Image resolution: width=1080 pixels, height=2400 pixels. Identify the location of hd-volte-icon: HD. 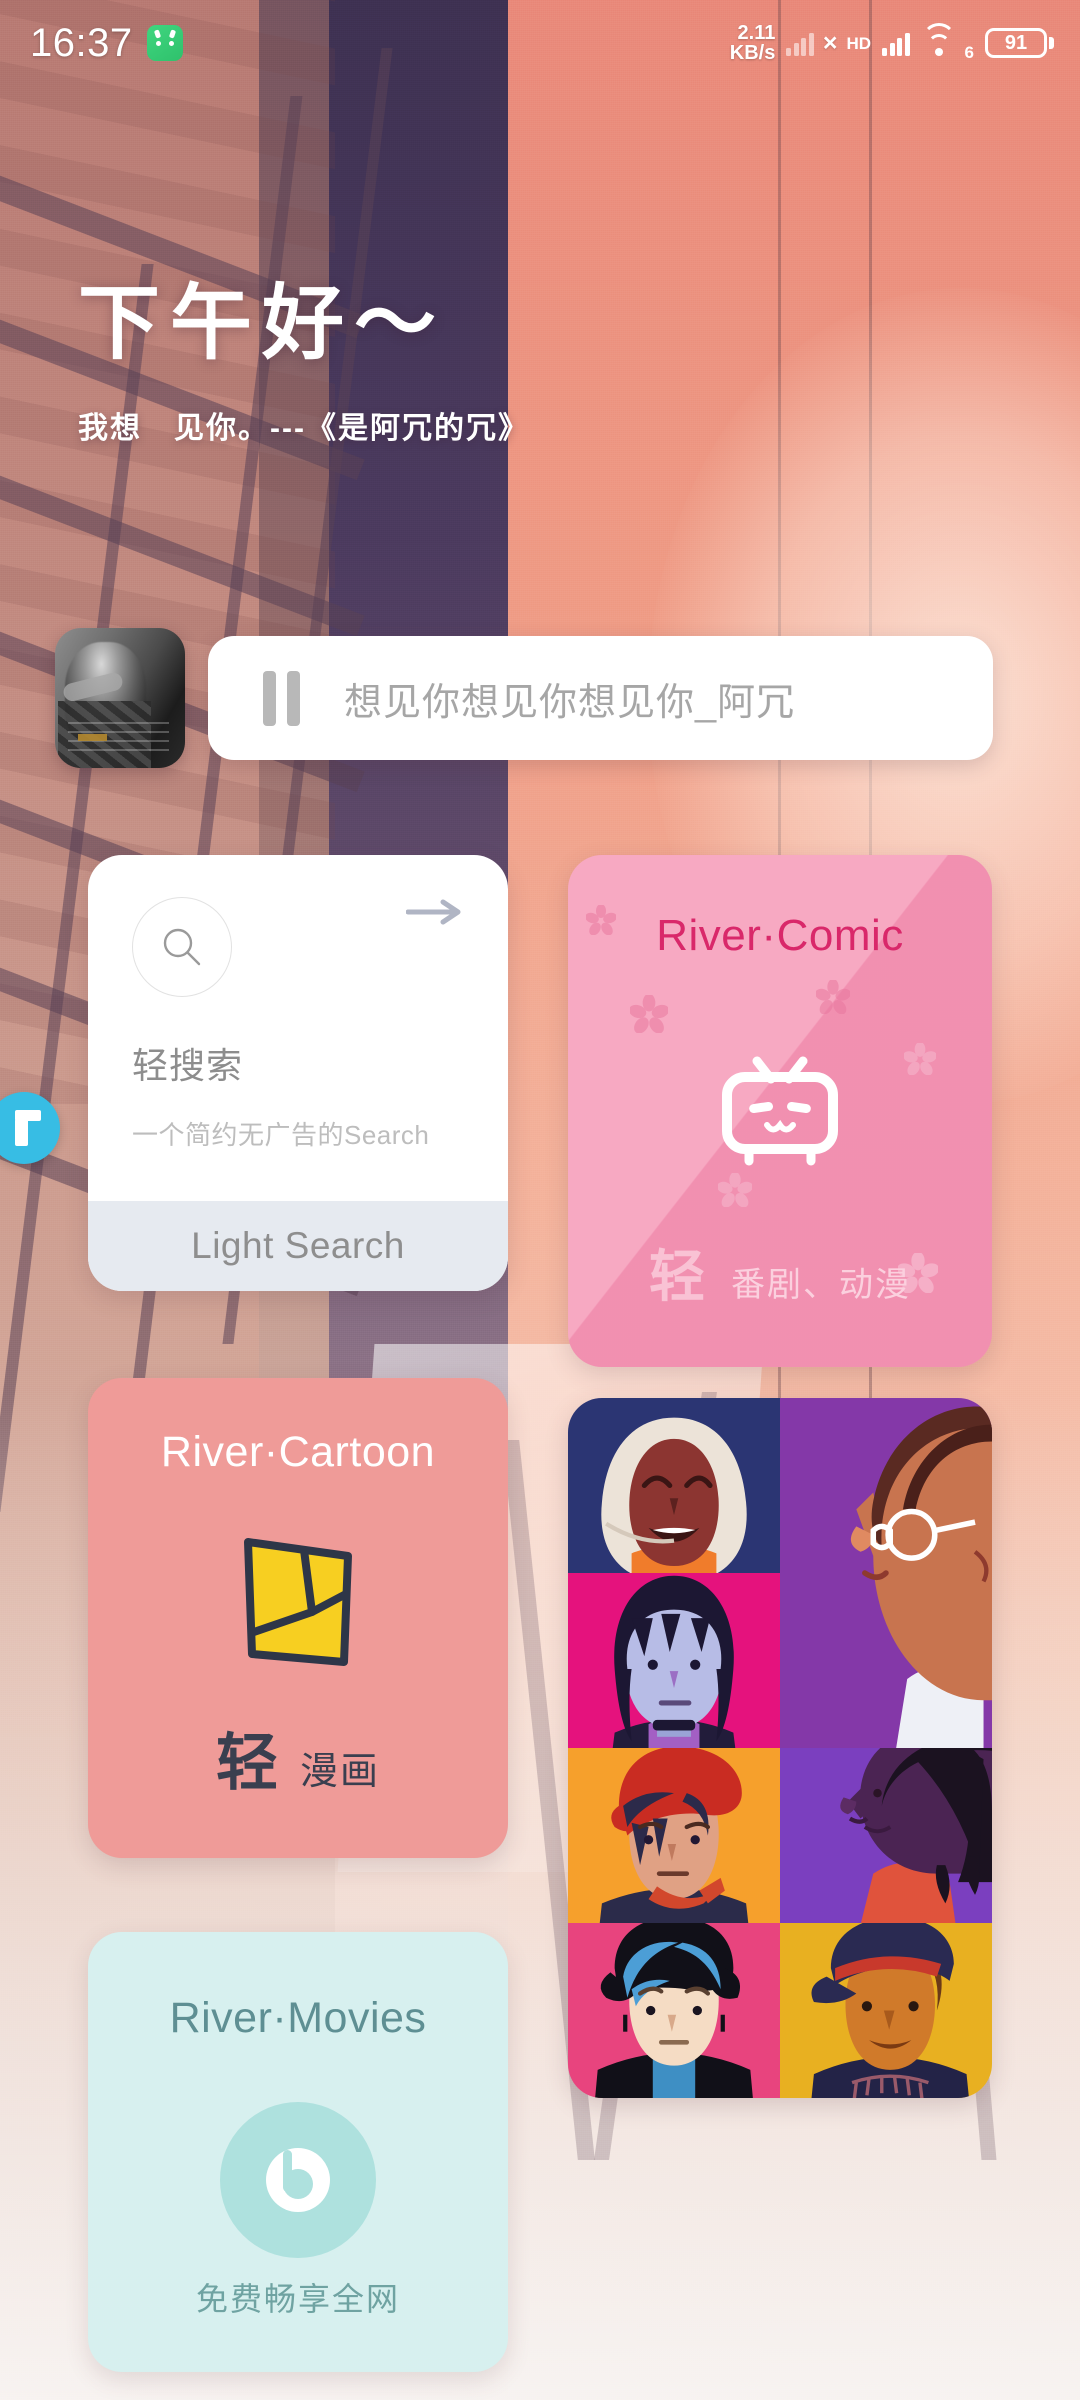
(858, 43).